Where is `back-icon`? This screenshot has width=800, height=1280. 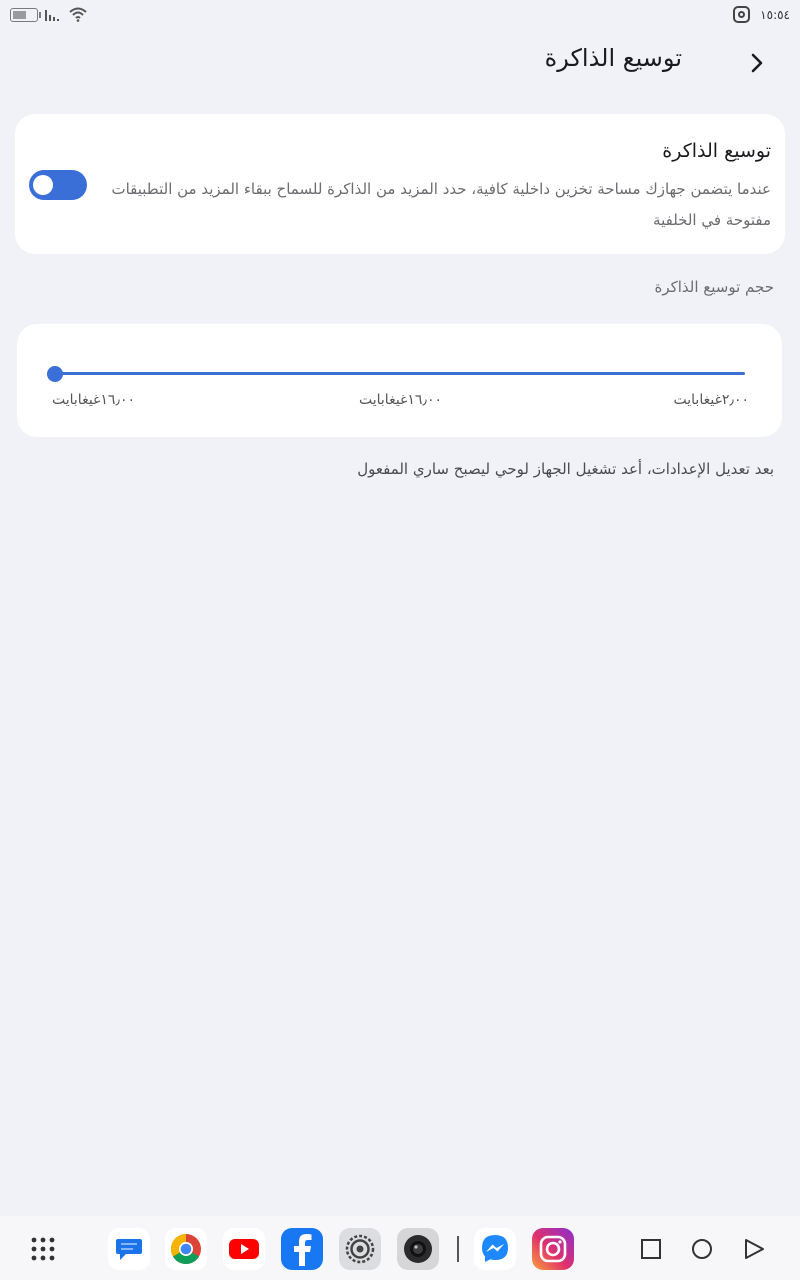 back-icon is located at coordinates (754, 1249).